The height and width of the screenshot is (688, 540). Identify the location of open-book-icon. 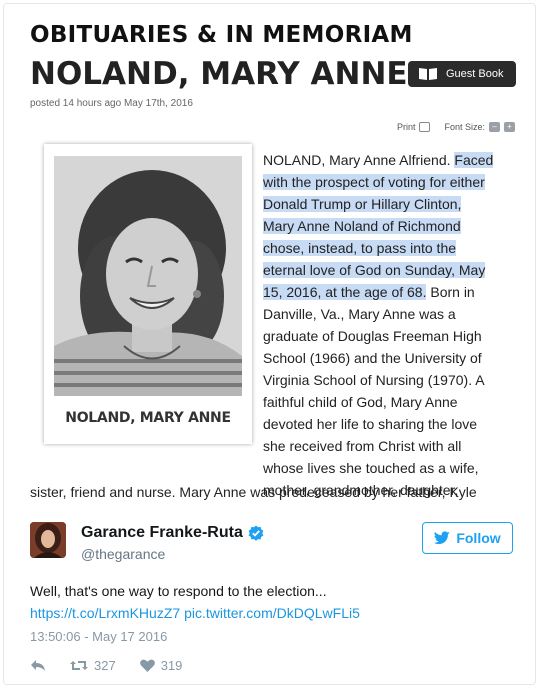
(428, 74).